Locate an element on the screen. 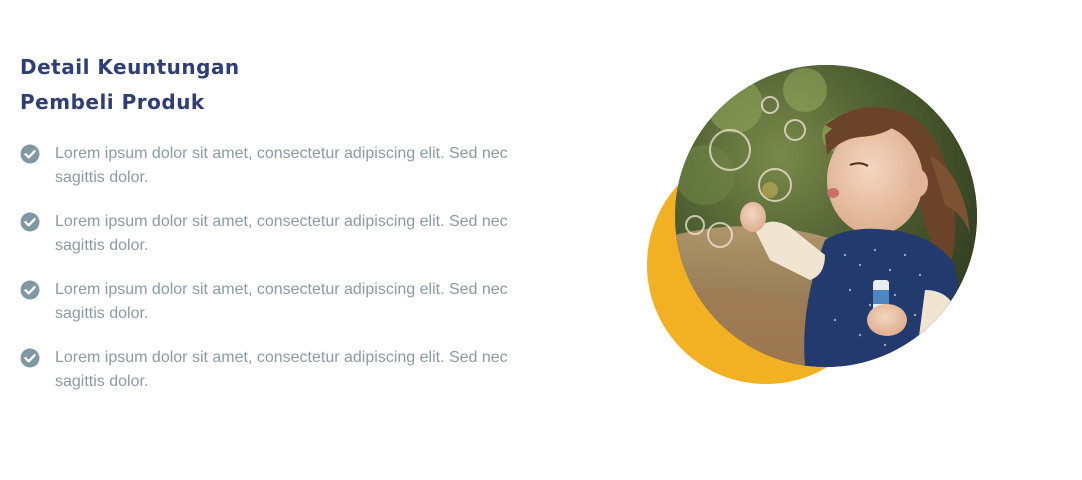  section-title-line-2: Pembeli Produk is located at coordinates (112, 102).